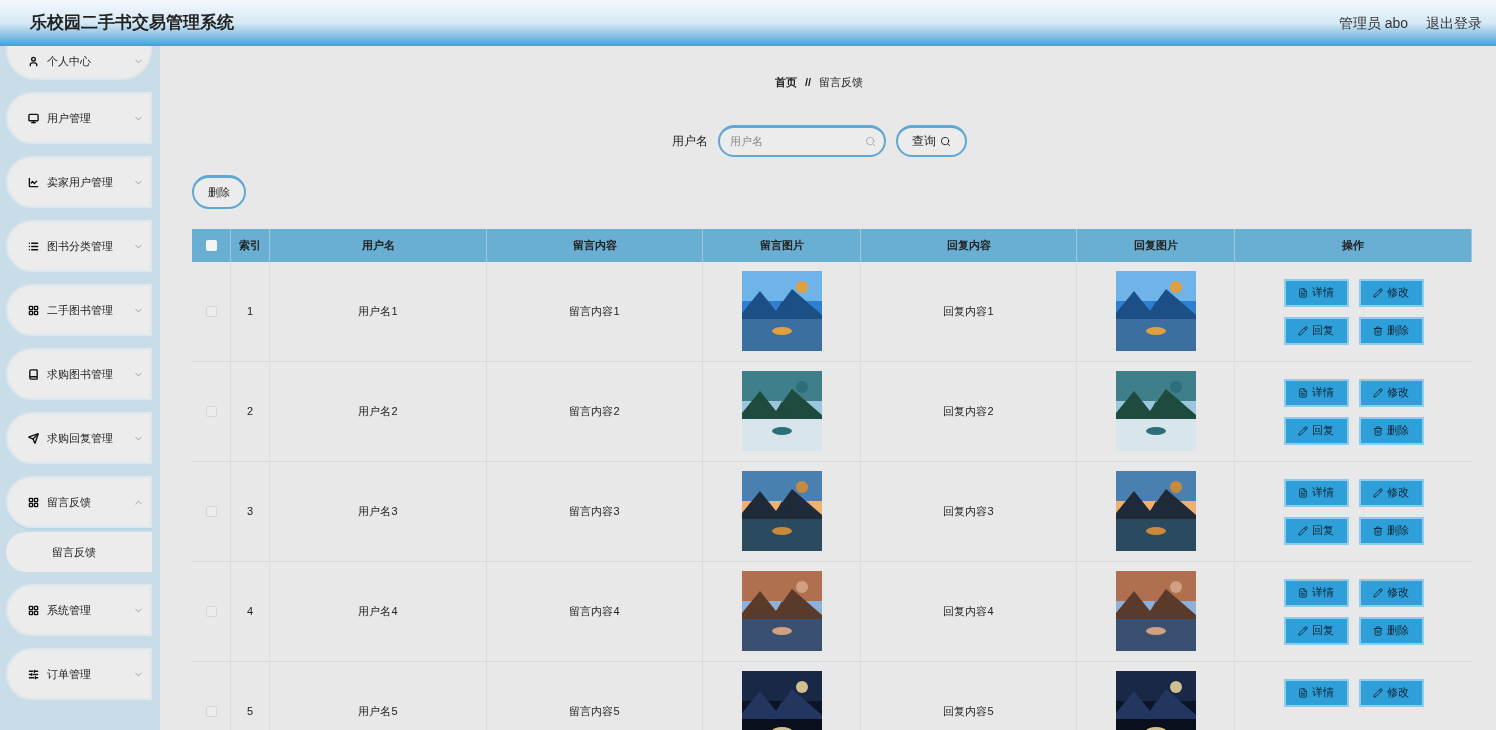  I want to click on column-header: 操作, so click(1353, 245).